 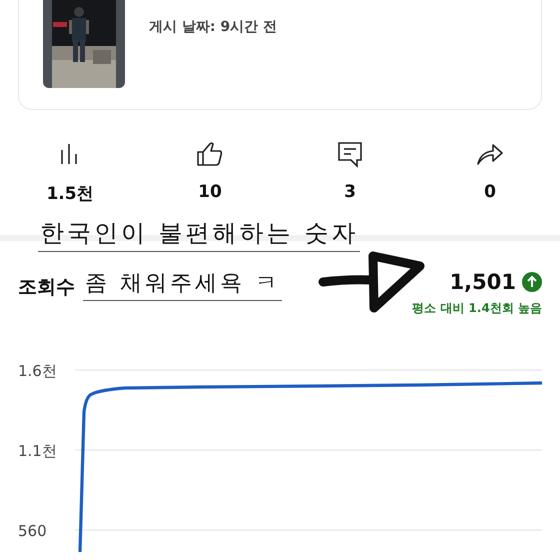 I want to click on comparison-text: 평소 대비 1.4천회 높음, so click(x=477, y=308).